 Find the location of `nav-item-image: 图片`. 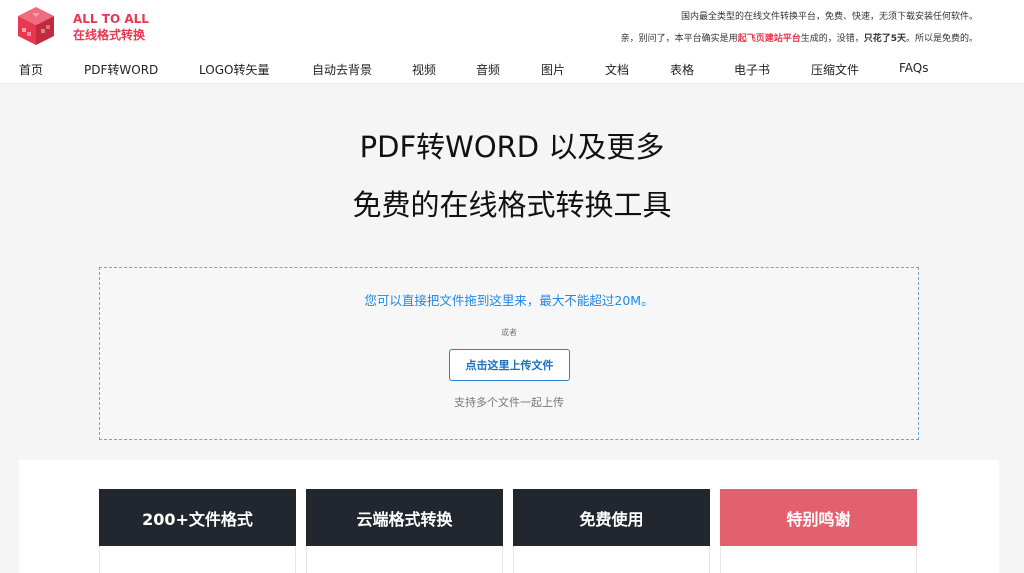

nav-item-image: 图片 is located at coordinates (553, 69).